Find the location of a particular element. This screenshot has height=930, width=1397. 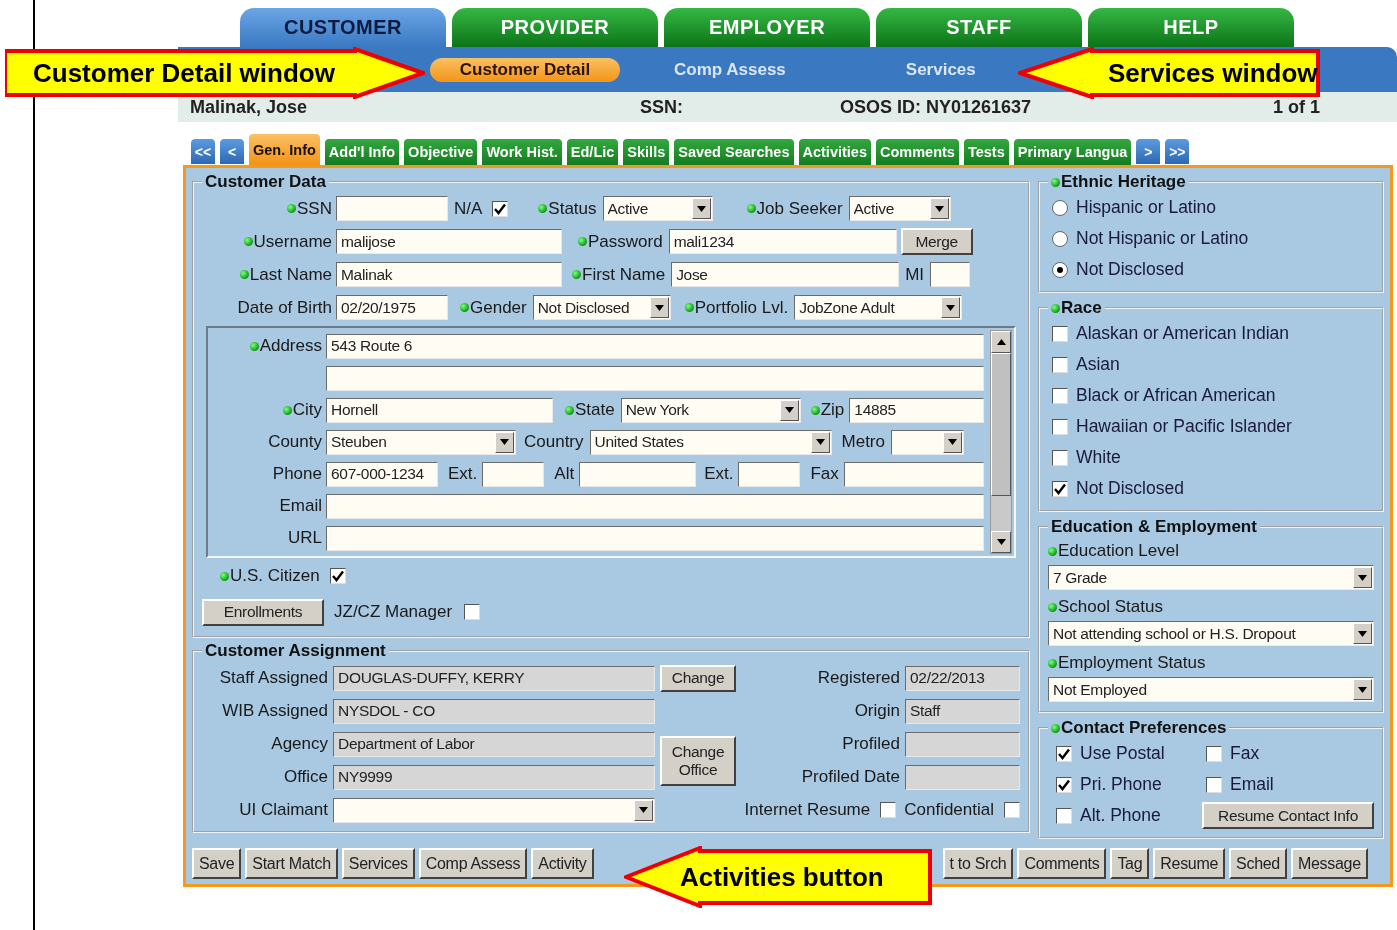

page-tab: Gen. Info is located at coordinates (284, 149).